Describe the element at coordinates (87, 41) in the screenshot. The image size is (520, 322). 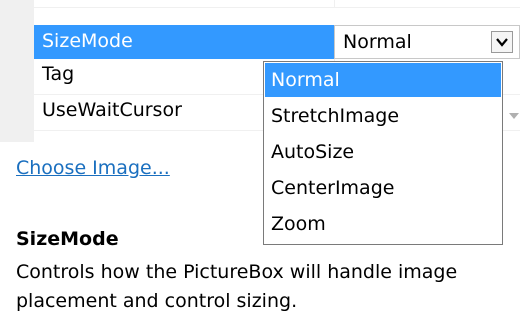
I see `property-name: SizeMode` at that location.